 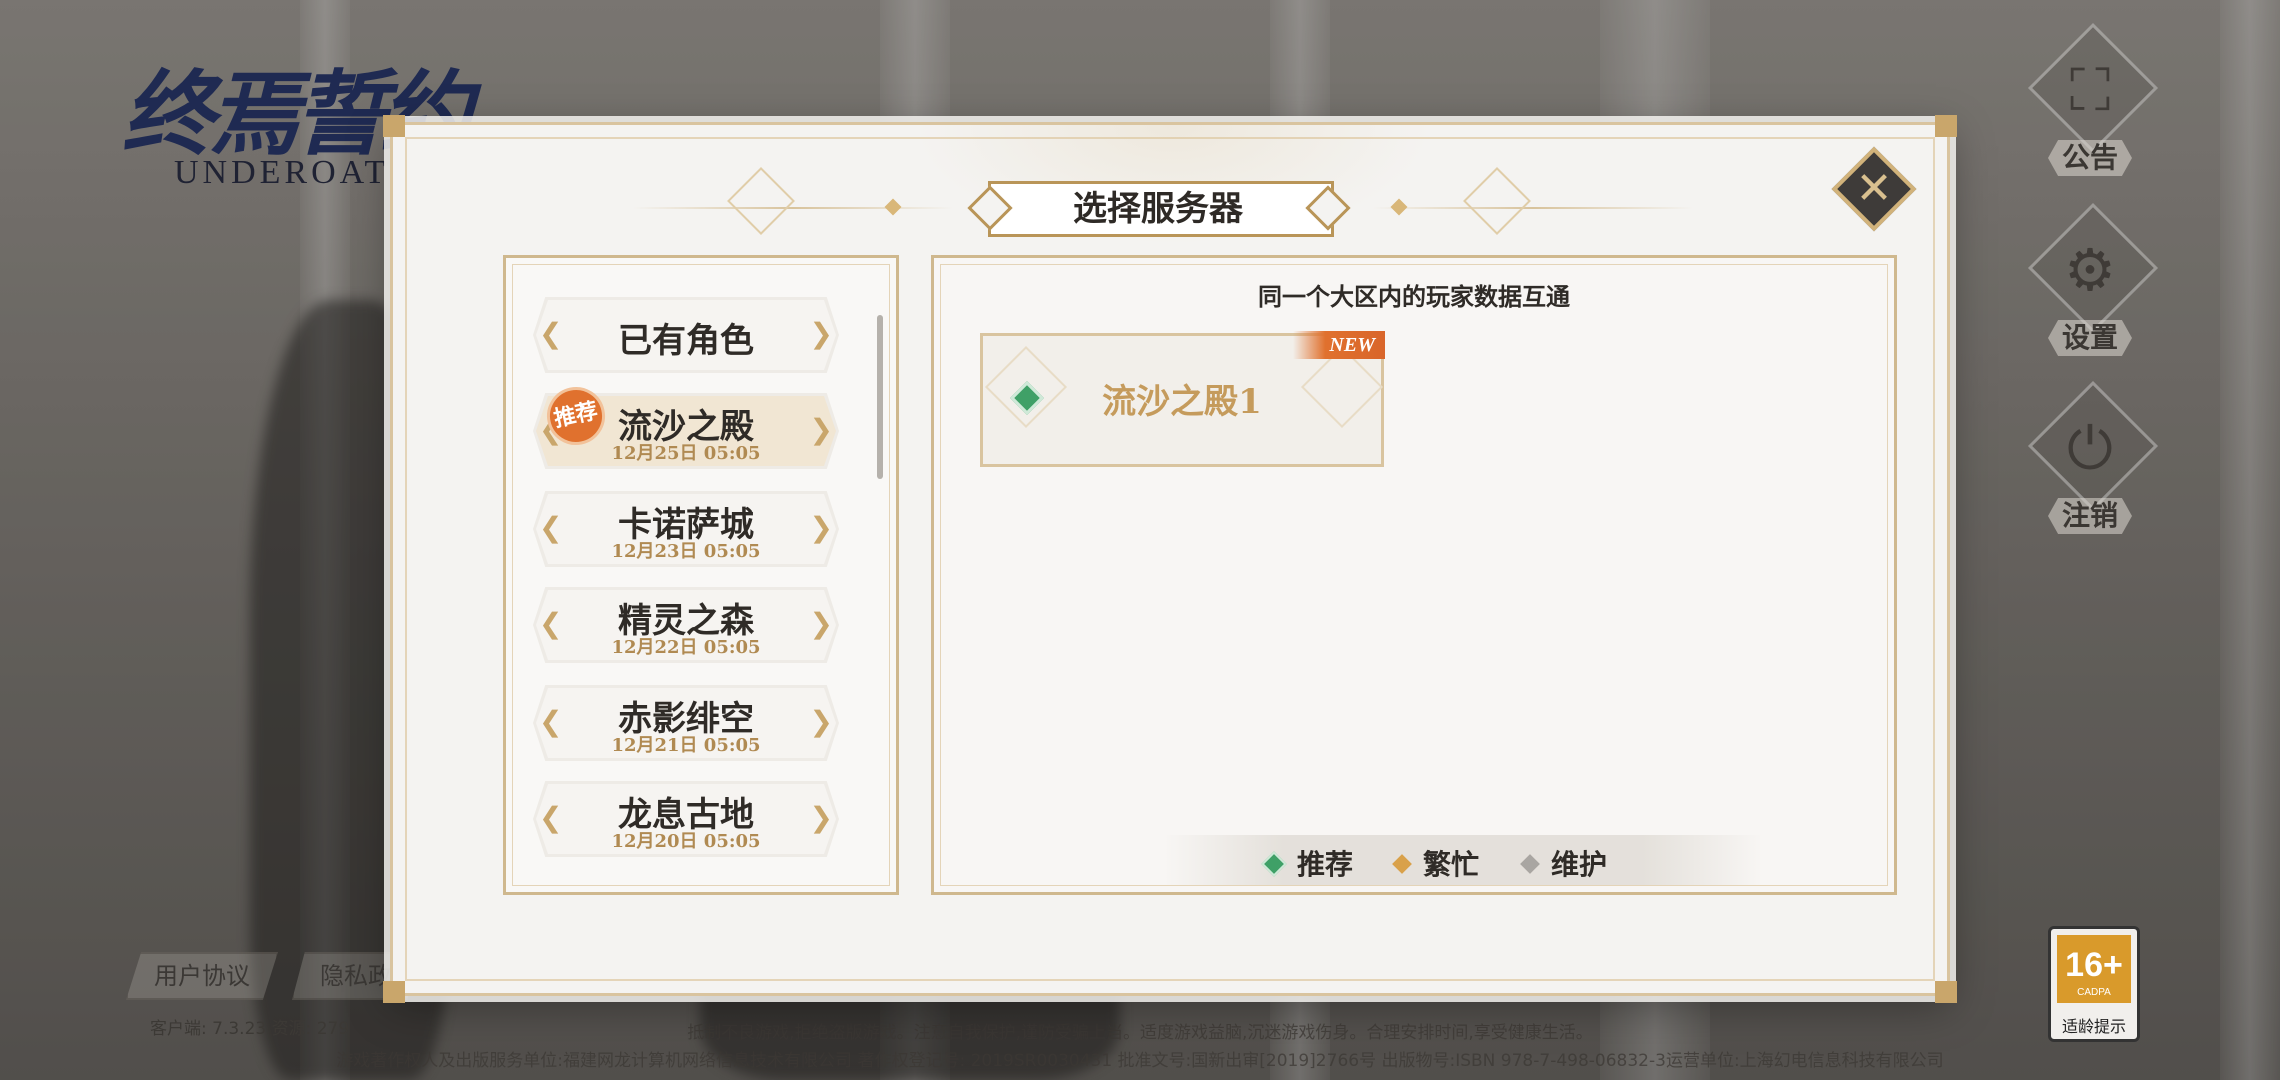 I want to click on dialog-title-banner: 选择服务器, so click(x=1159, y=207).